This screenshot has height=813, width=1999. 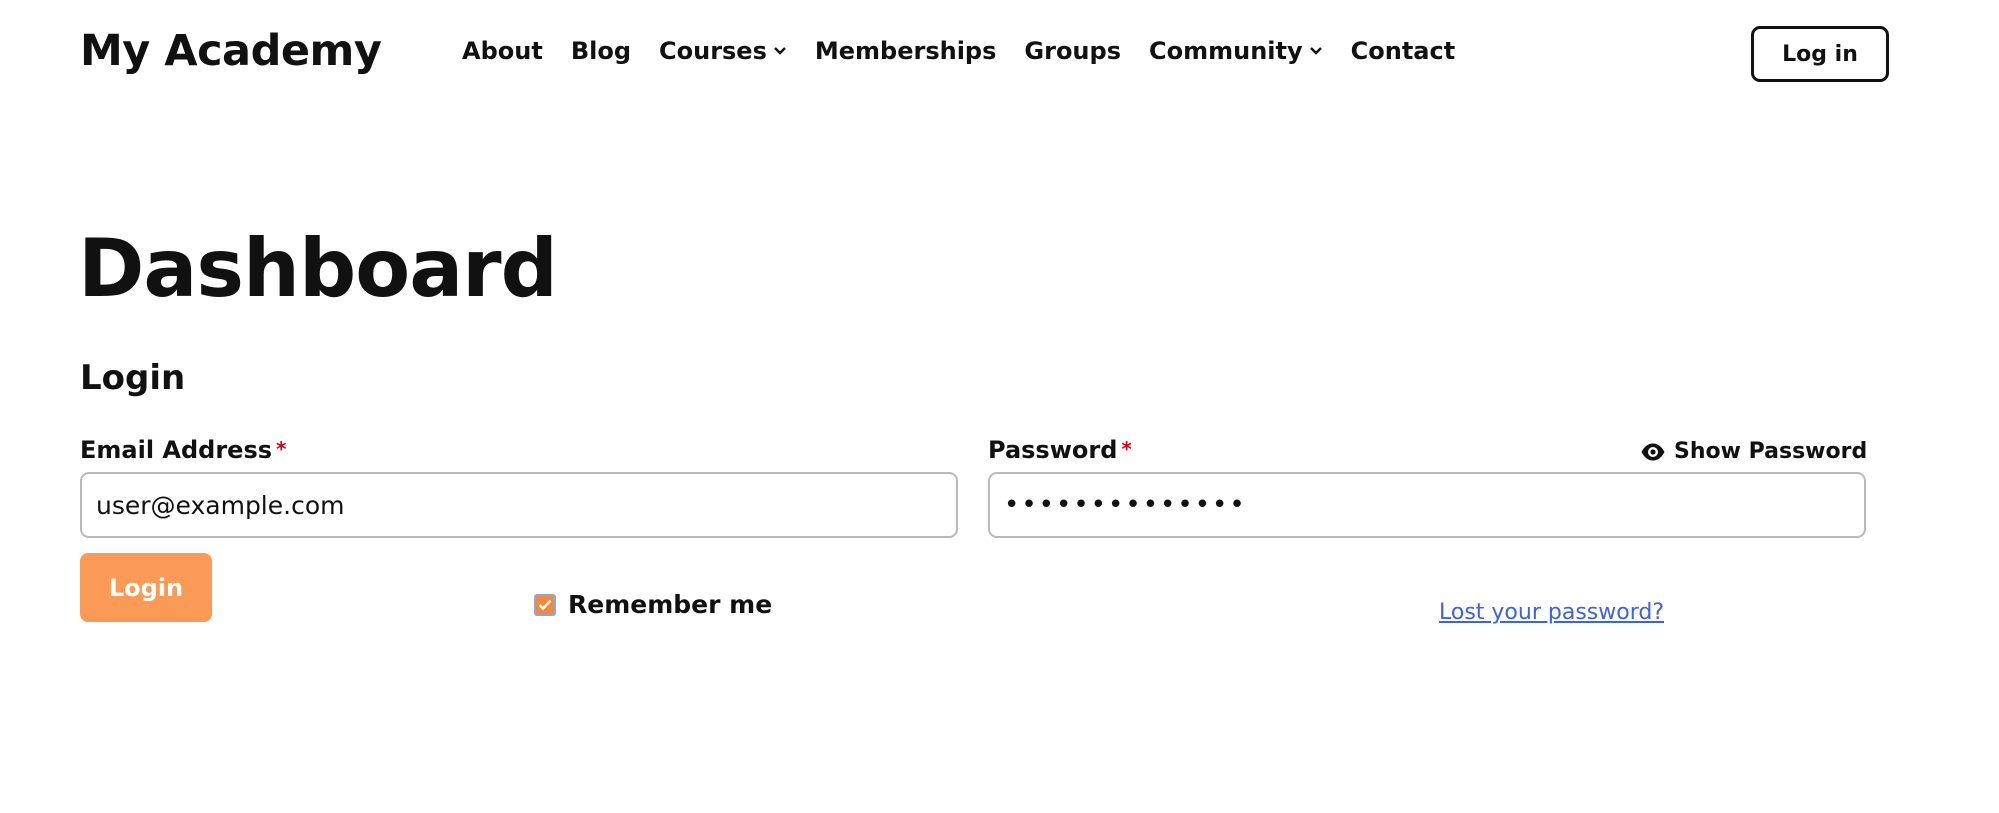 I want to click on password-label-text: Password, so click(x=1053, y=450).